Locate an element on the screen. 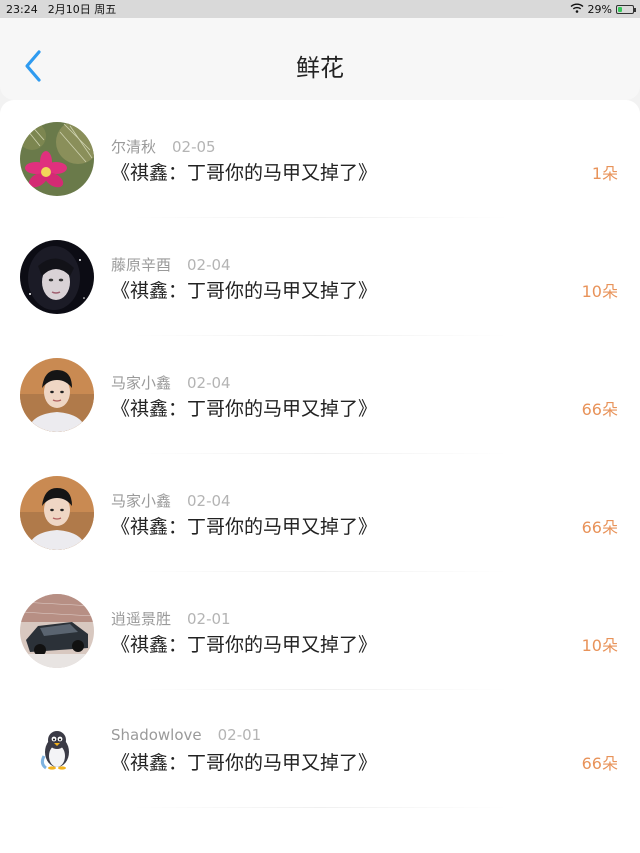  status-time: 23:24 is located at coordinates (22, 9).